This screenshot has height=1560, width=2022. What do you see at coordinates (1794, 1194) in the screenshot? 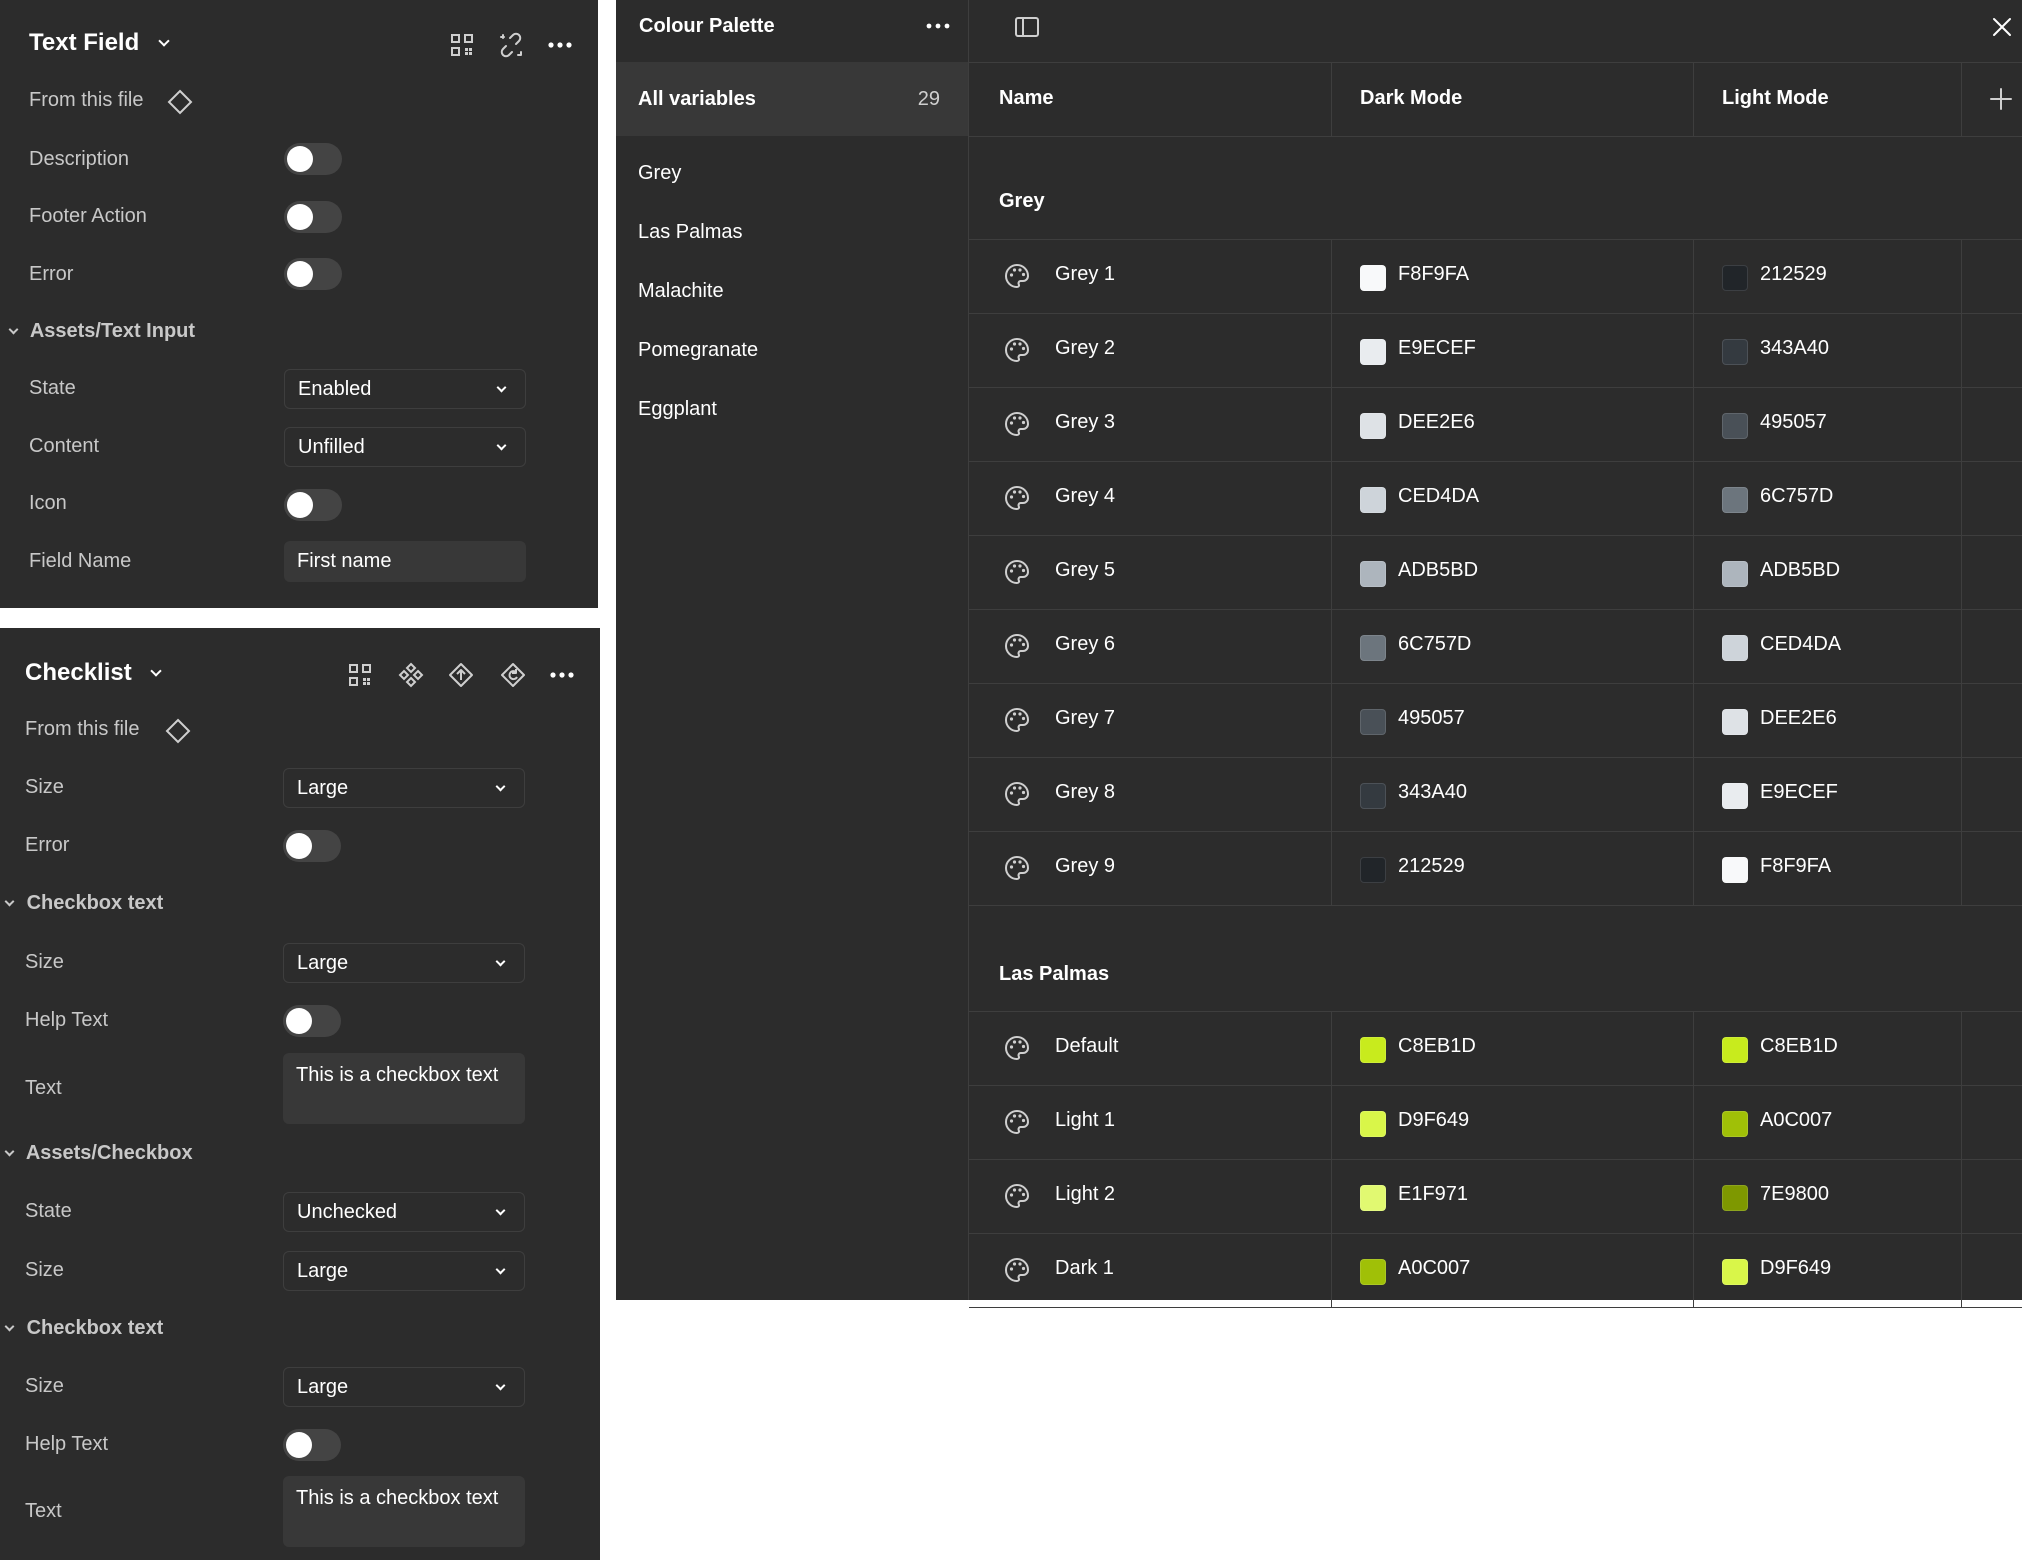
I see `light-mode-value: 7E9800` at bounding box center [1794, 1194].